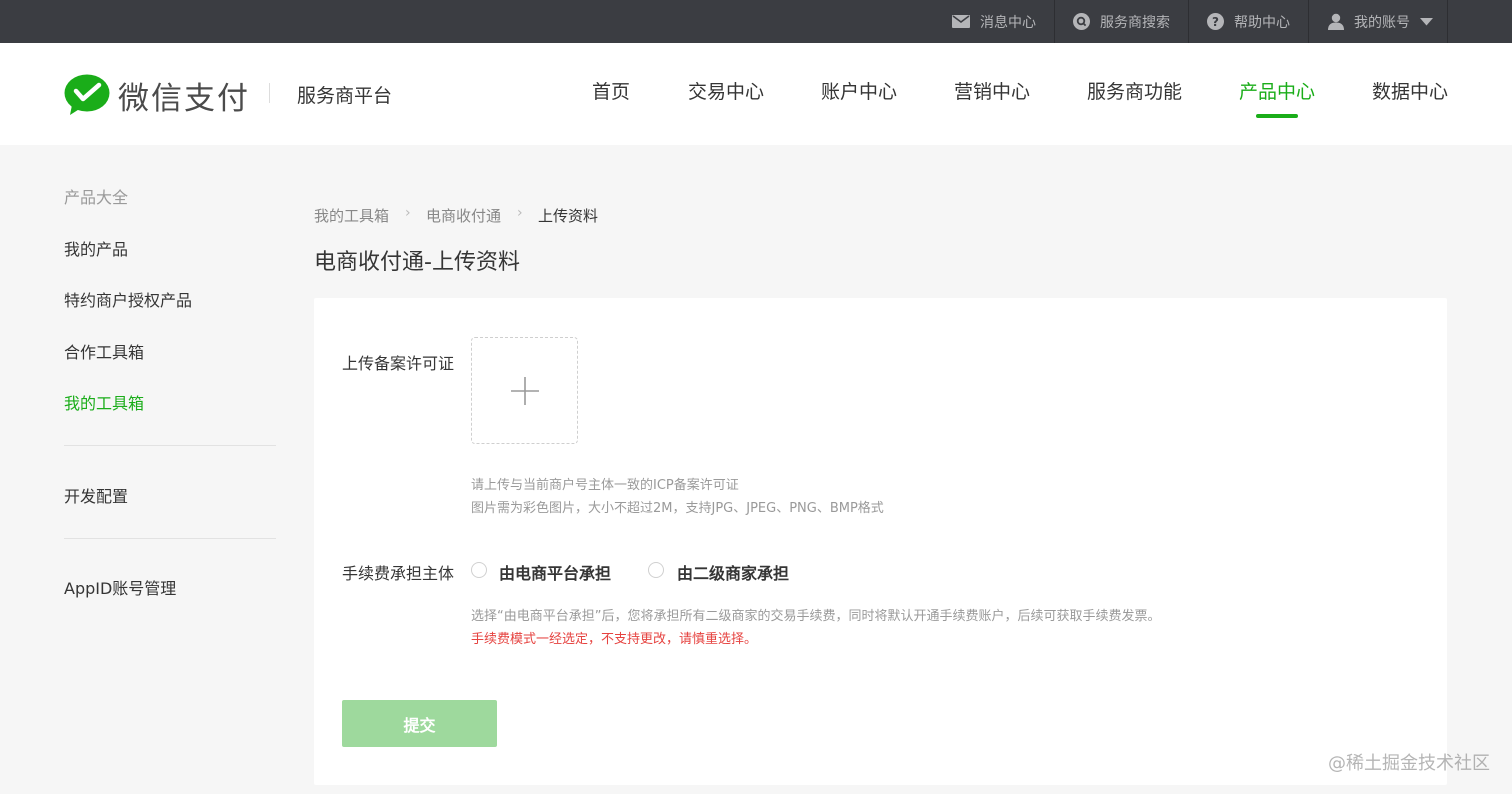 The image size is (1512, 794). Describe the element at coordinates (1081, 21) in the screenshot. I see `search-icon` at that location.